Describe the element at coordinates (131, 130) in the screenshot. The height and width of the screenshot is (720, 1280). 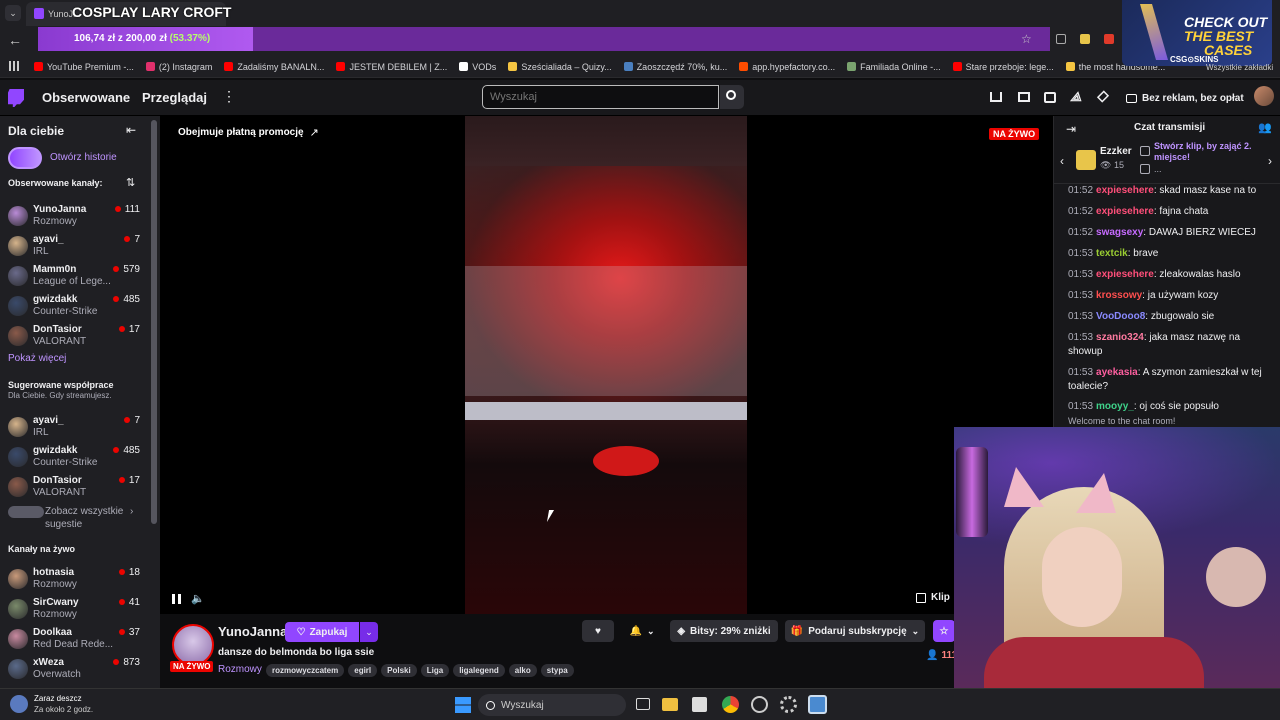
I see `collapse-sidebar-icon: ⇤` at that location.